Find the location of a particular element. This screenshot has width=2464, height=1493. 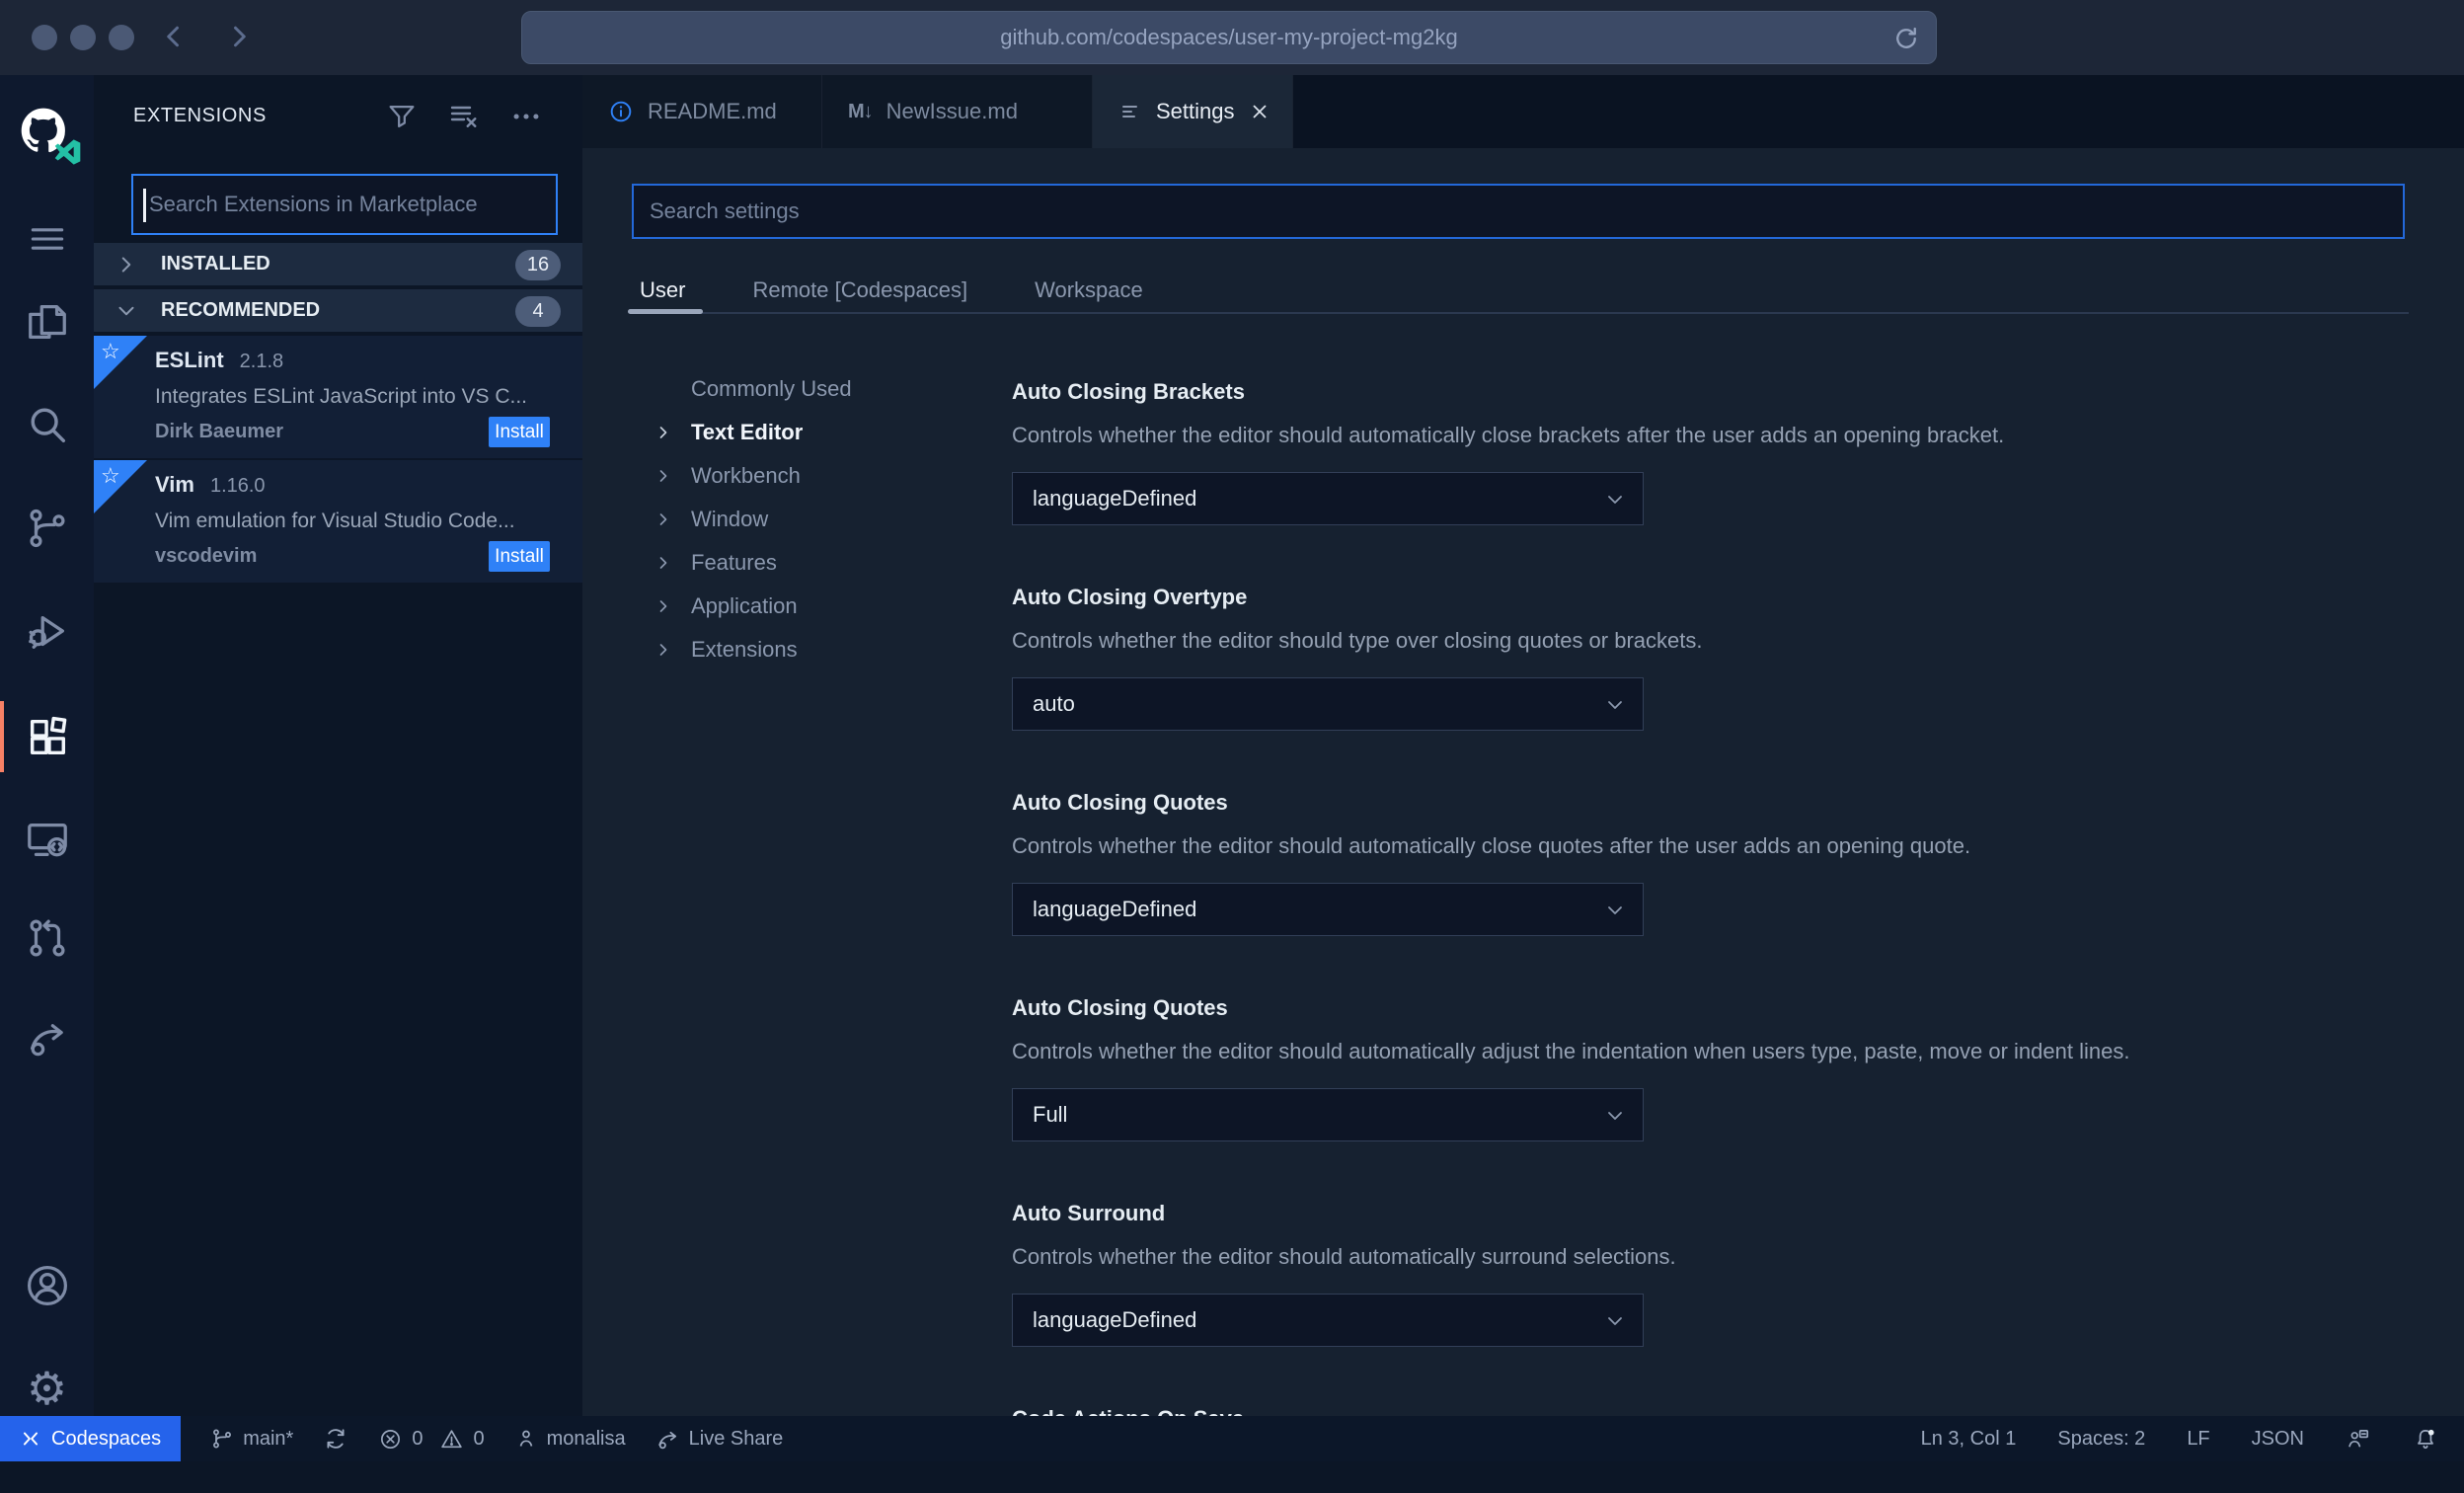

settings-sliders-icon is located at coordinates (1130, 112).